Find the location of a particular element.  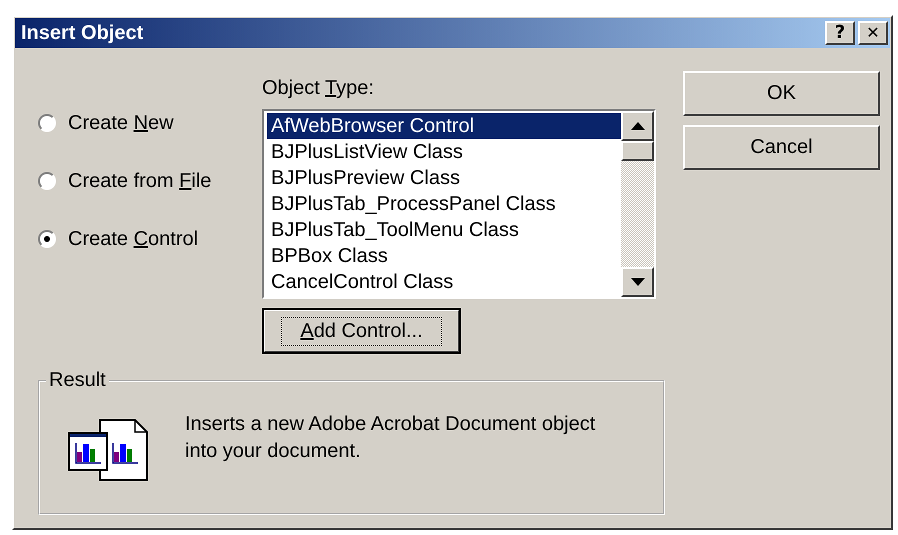

list-item: AfWebBrowser Control is located at coordinates (444, 126).